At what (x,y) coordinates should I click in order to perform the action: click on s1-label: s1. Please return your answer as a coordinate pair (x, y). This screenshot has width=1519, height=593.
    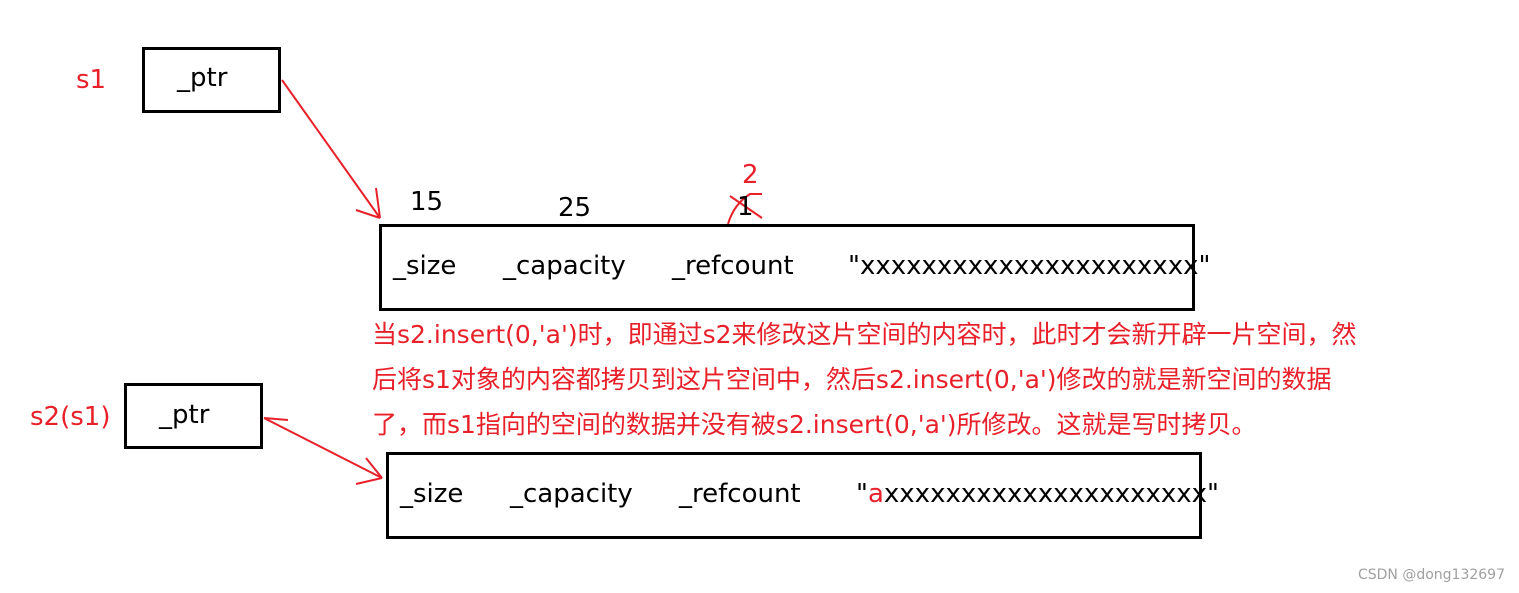
    Looking at the image, I should click on (91, 80).